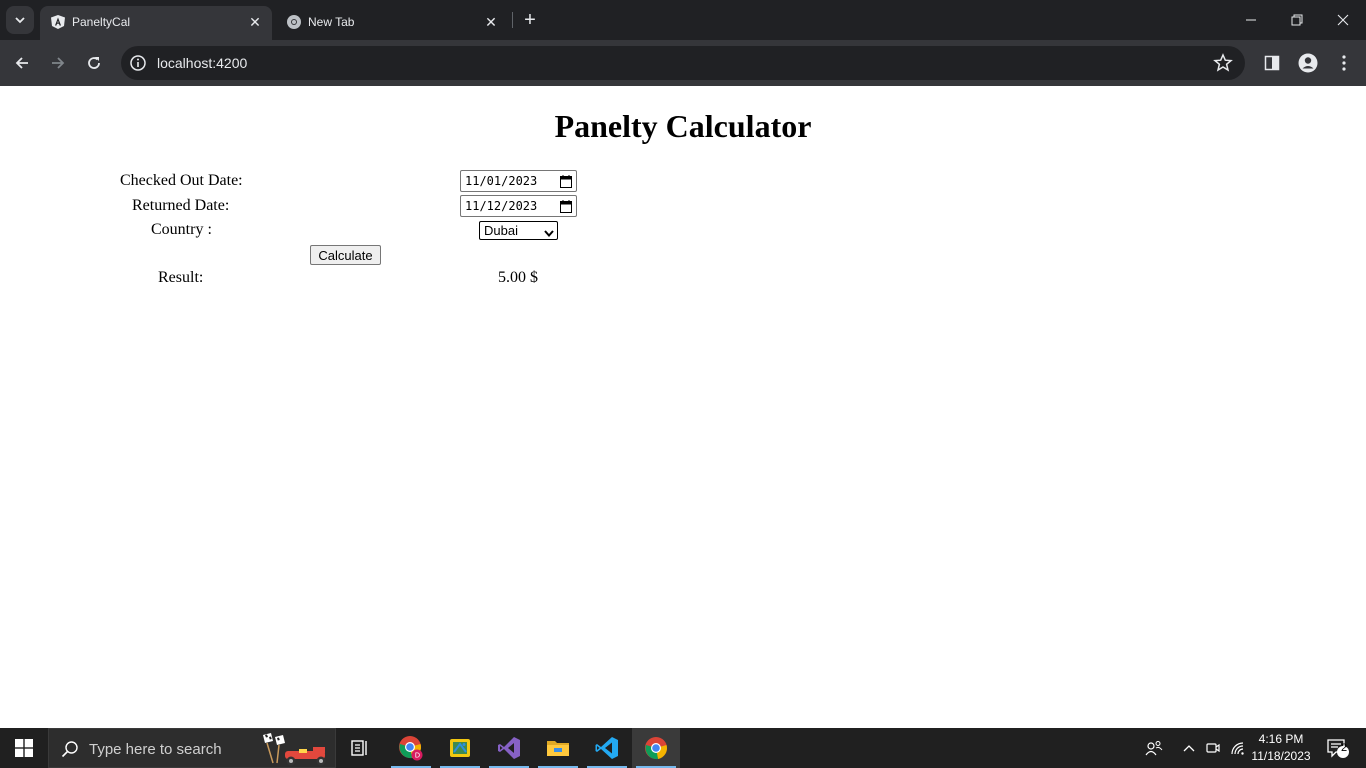 This screenshot has width=1366, height=768. I want to click on restore-icon, so click(1297, 20).